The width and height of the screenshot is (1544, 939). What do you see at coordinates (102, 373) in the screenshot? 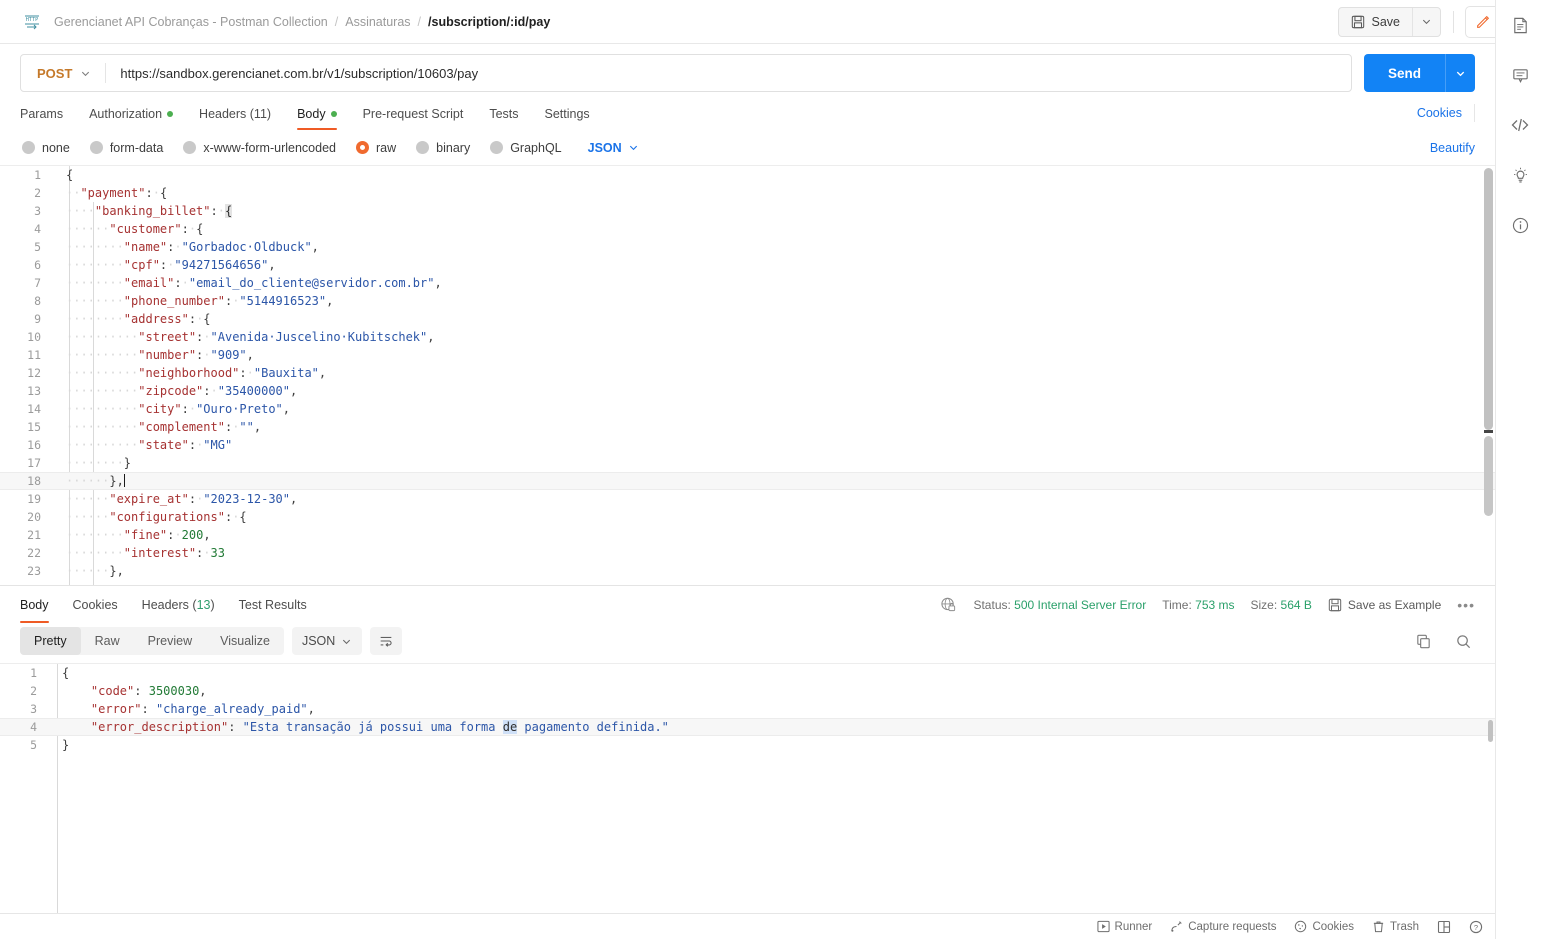
I see `code-token: ··········` at bounding box center [102, 373].